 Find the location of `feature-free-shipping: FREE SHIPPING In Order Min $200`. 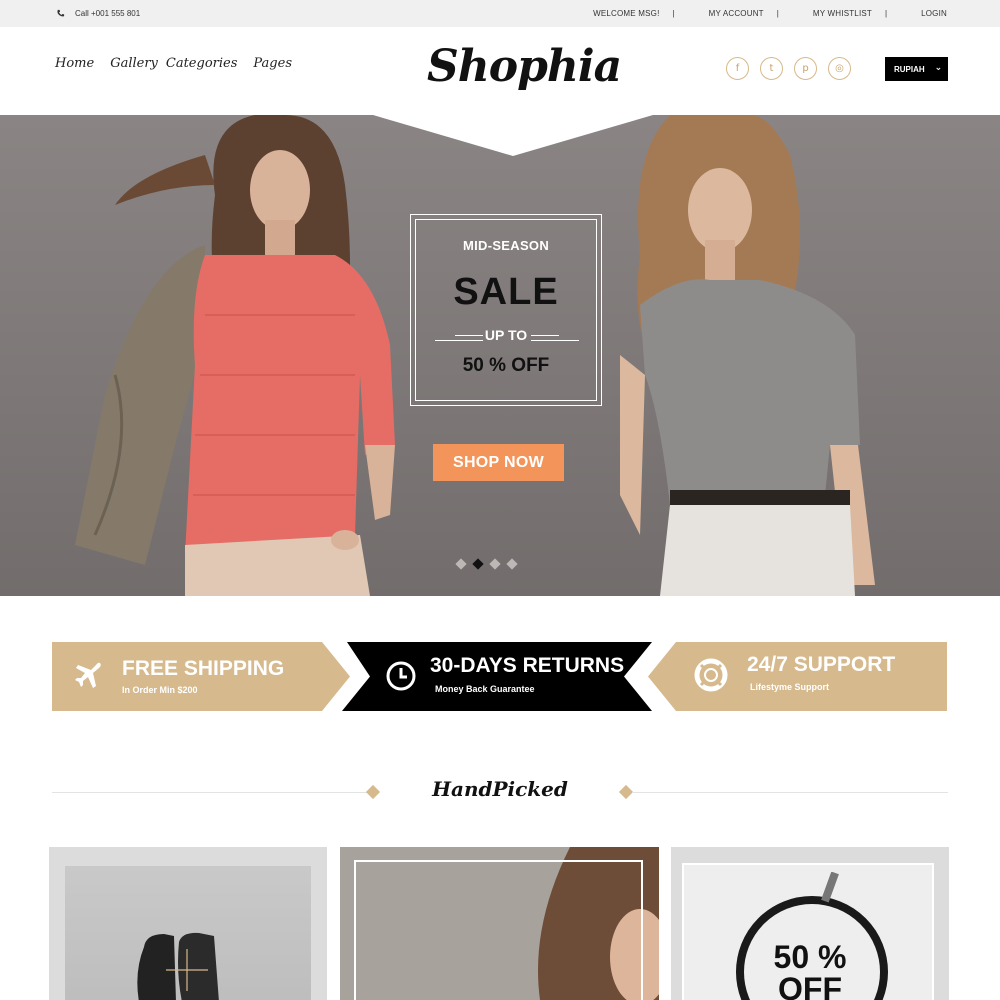

feature-free-shipping: FREE SHIPPING In Order Min $200 is located at coordinates (202, 676).